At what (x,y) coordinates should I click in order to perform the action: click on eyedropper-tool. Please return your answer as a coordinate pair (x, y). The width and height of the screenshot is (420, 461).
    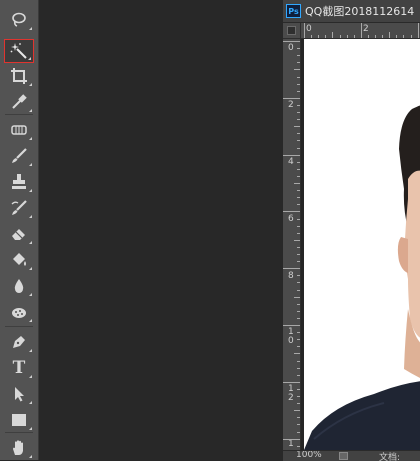
    Looking at the image, I should click on (19, 102).